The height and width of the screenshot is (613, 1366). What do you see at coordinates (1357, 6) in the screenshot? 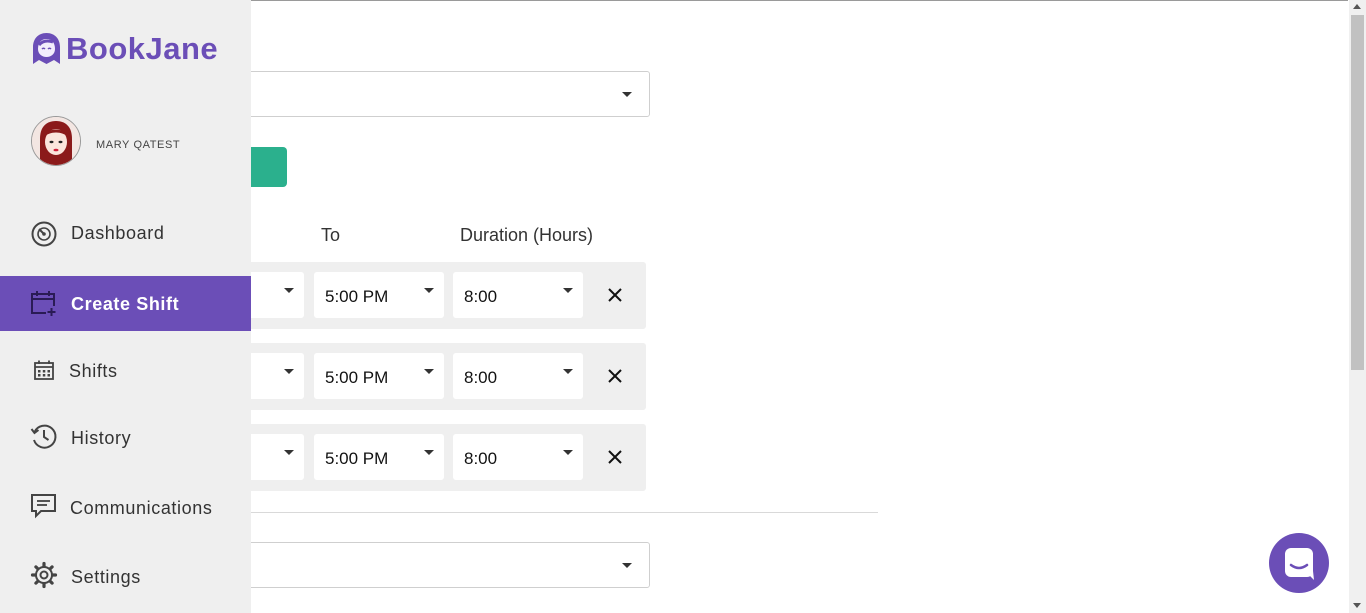
I see `scroll-up-arrow-icon` at bounding box center [1357, 6].